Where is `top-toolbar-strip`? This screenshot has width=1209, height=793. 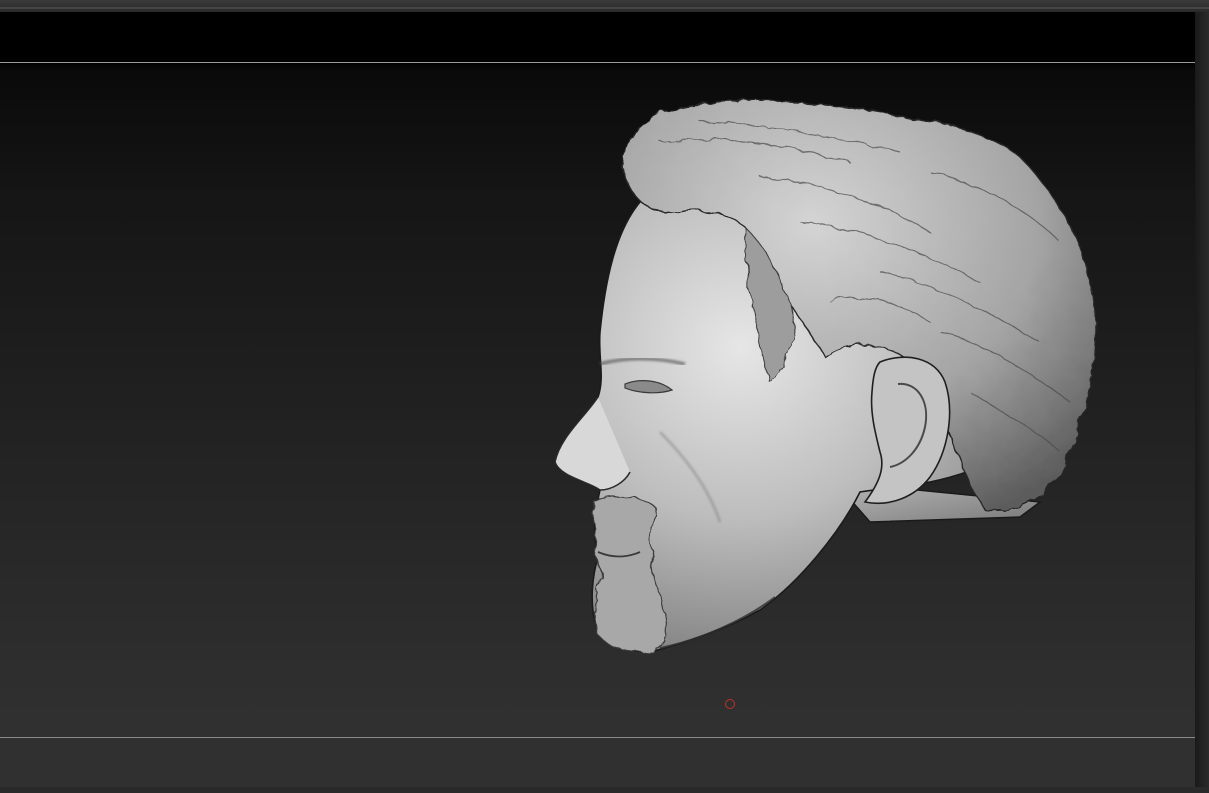 top-toolbar-strip is located at coordinates (604, 6).